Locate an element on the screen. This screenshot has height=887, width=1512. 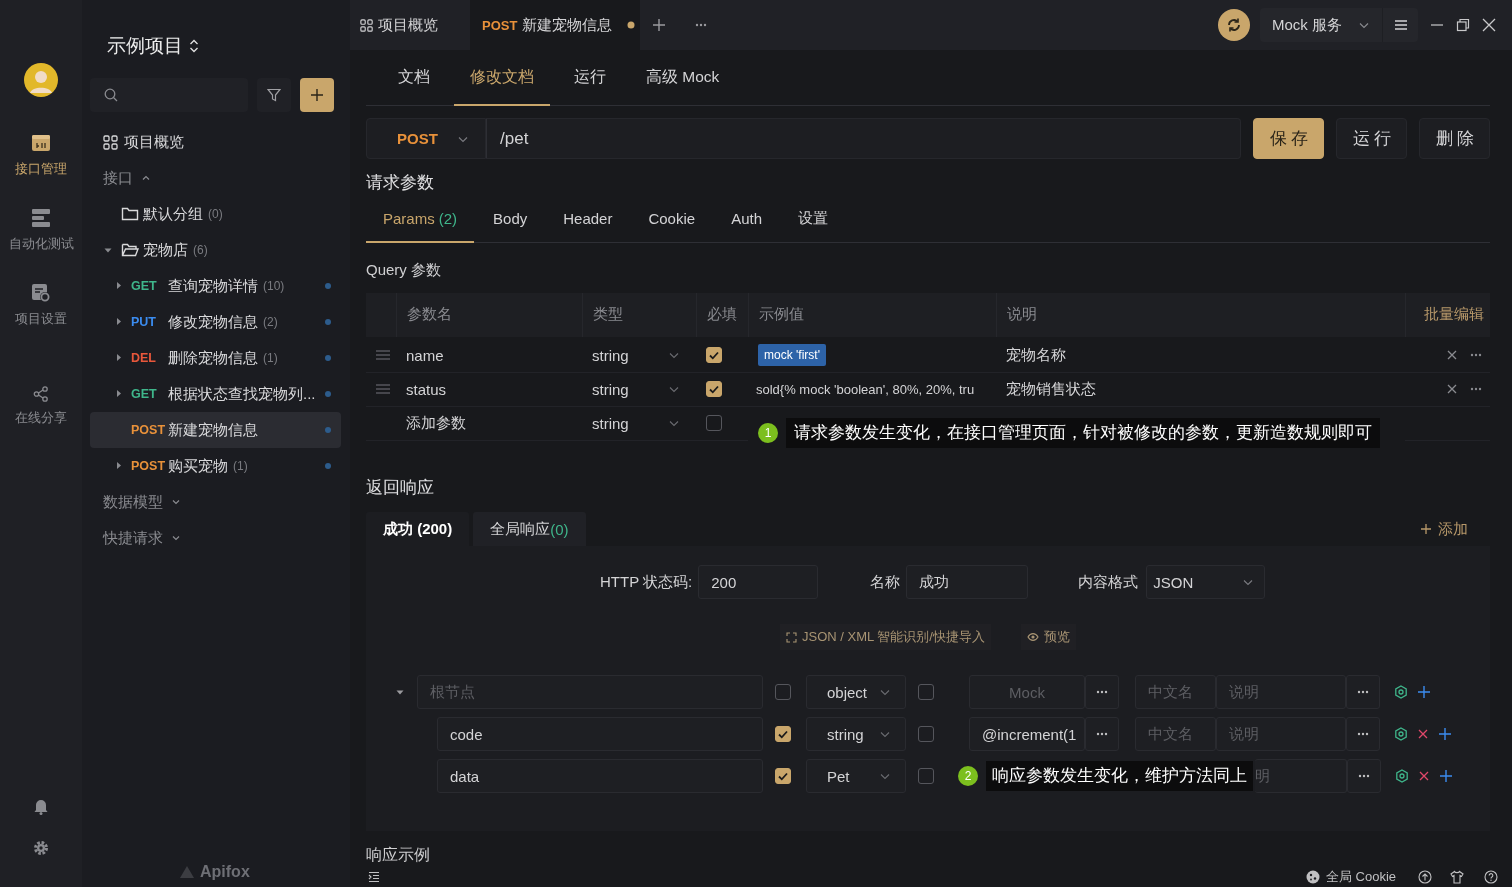
rail-item: 项目设置 is located at coordinates (41, 305).